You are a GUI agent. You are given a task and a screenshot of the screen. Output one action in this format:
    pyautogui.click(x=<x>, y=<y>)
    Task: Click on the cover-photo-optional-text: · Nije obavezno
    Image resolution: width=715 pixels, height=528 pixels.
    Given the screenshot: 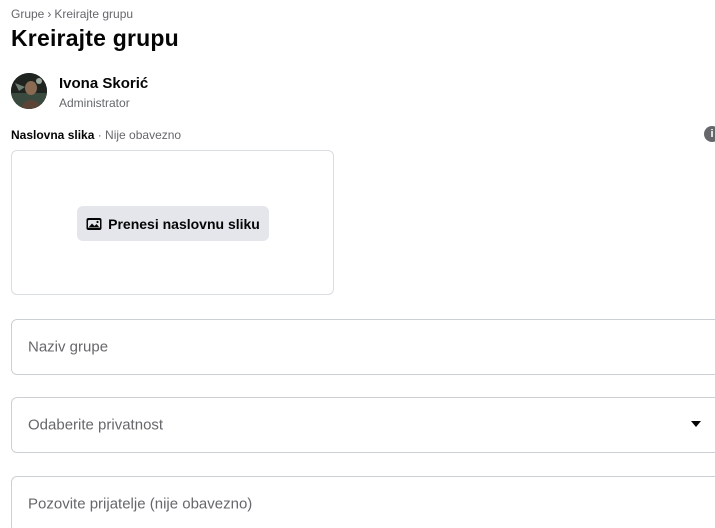 What is the action you would take?
    pyautogui.click(x=138, y=135)
    